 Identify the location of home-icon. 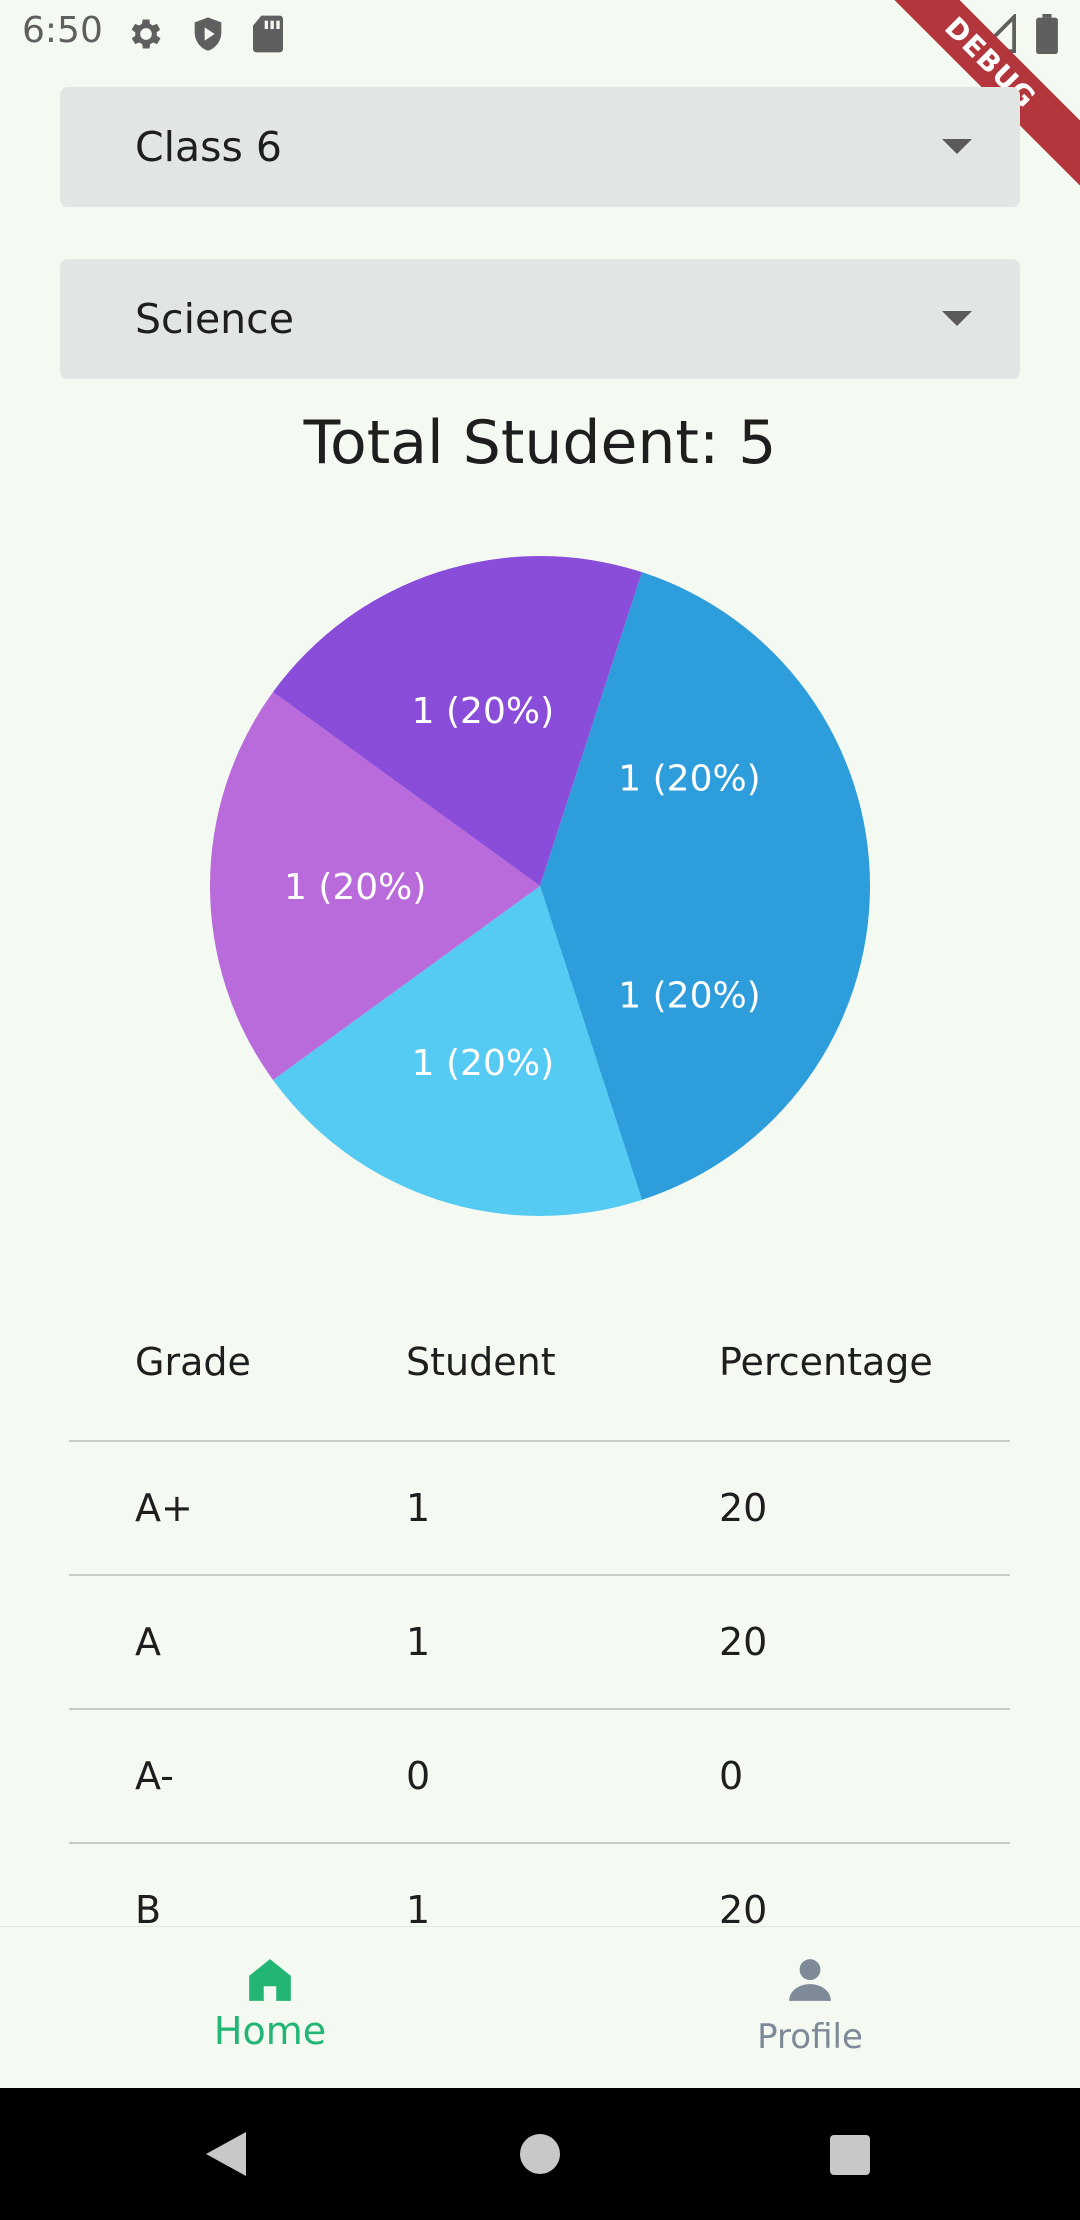
(270, 1980).